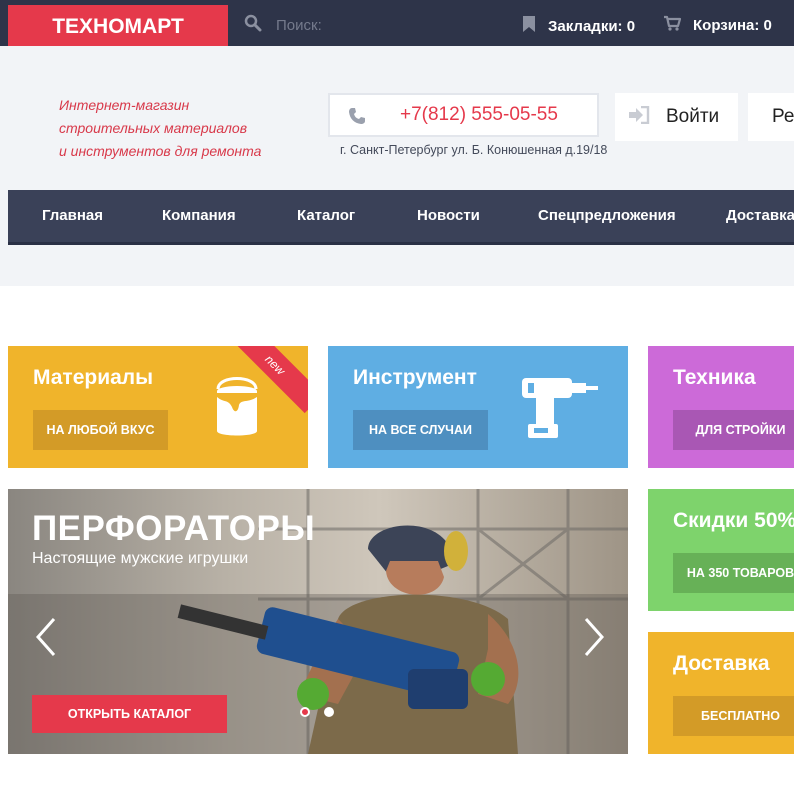 The height and width of the screenshot is (794, 794). What do you see at coordinates (199, 216) in the screenshot?
I see `nav-item-company: Компания` at bounding box center [199, 216].